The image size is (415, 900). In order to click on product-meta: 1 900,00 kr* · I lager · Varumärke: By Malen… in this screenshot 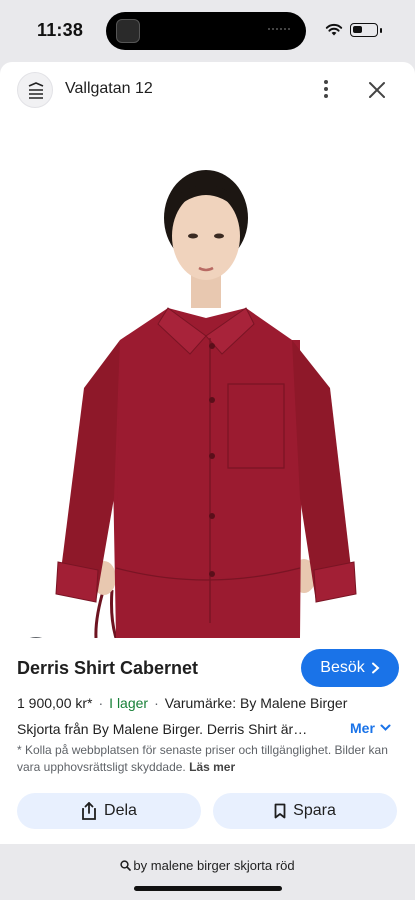, I will do `click(182, 703)`.